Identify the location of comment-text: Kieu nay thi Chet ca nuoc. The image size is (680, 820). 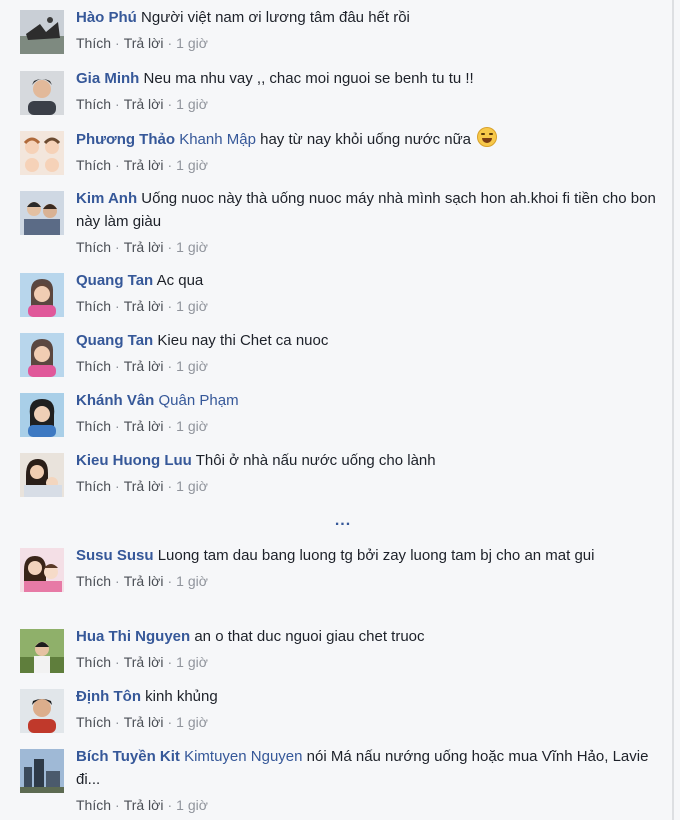
(243, 340).